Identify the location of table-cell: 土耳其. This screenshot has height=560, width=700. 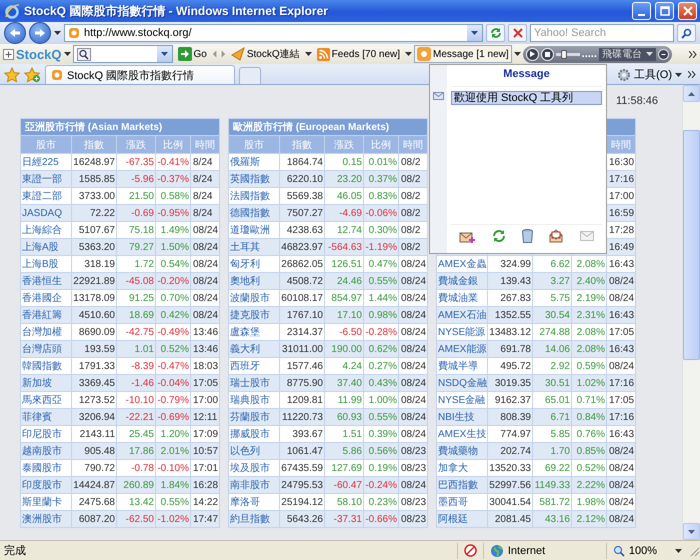
(254, 247).